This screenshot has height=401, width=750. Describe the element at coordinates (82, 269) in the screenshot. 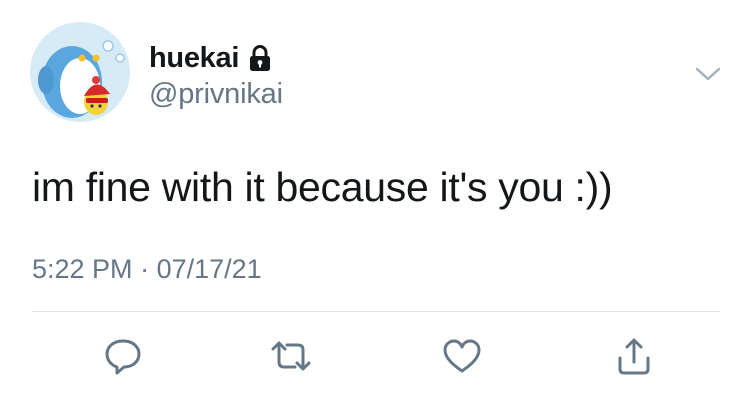

I see `tweet-time: 5:22 PM` at that location.